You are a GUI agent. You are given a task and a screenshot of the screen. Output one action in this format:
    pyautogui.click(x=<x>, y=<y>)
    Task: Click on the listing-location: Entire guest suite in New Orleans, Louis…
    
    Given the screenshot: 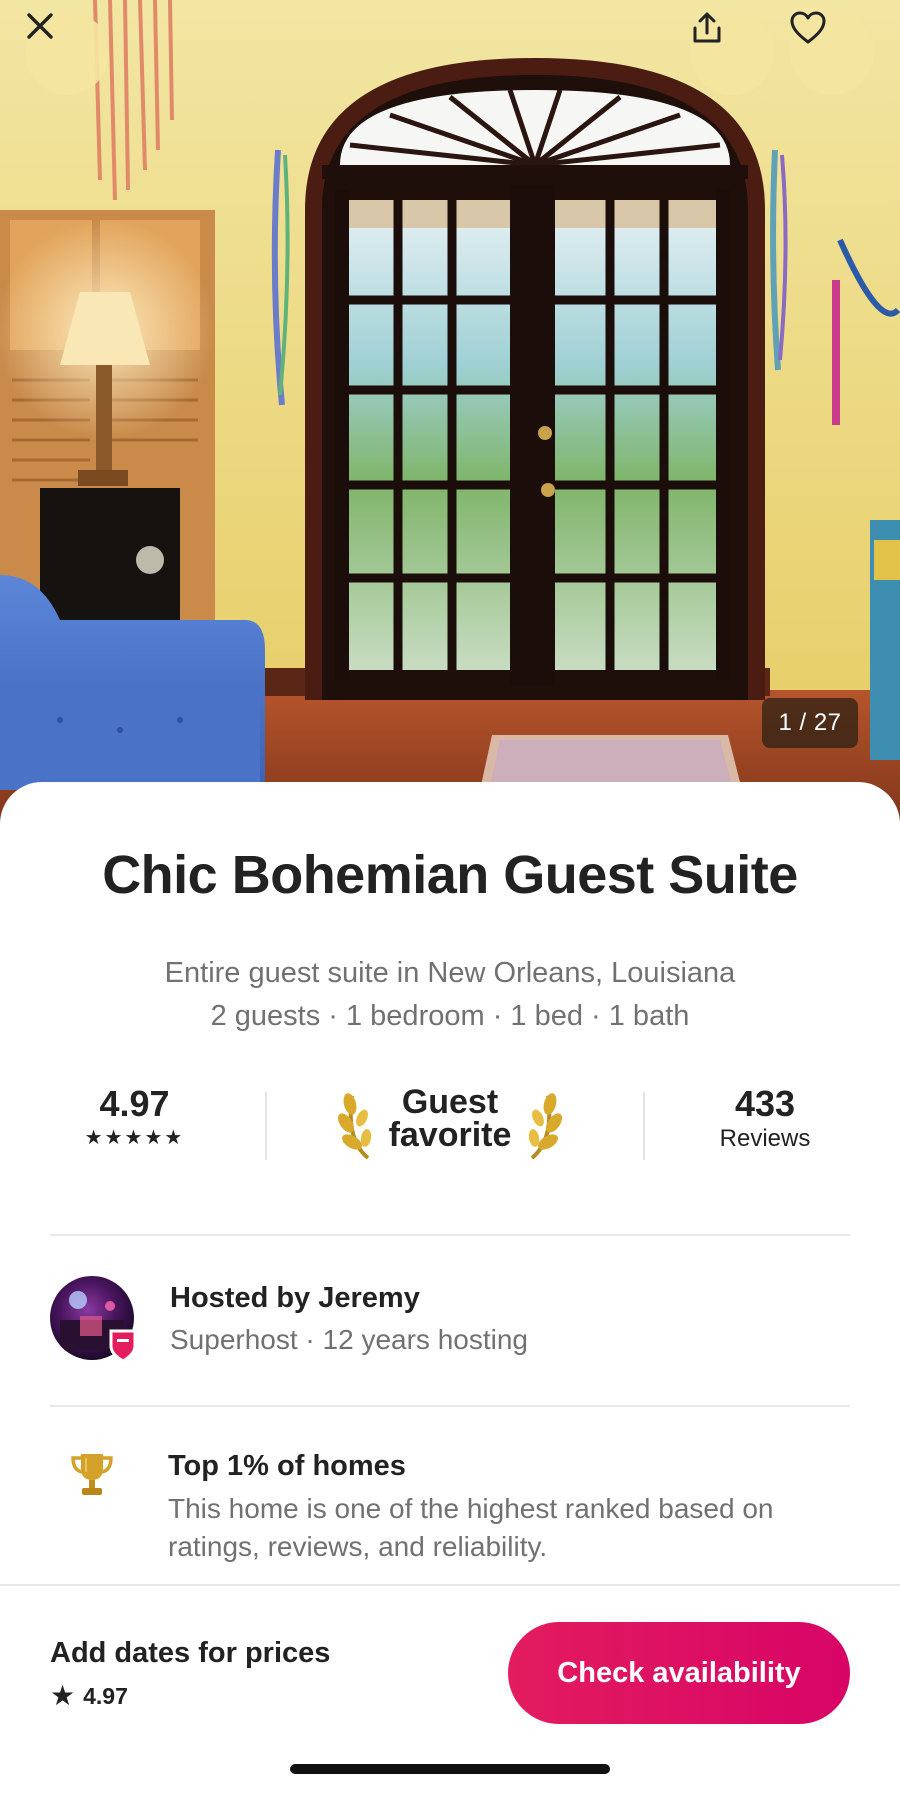 What is the action you would take?
    pyautogui.click(x=450, y=973)
    